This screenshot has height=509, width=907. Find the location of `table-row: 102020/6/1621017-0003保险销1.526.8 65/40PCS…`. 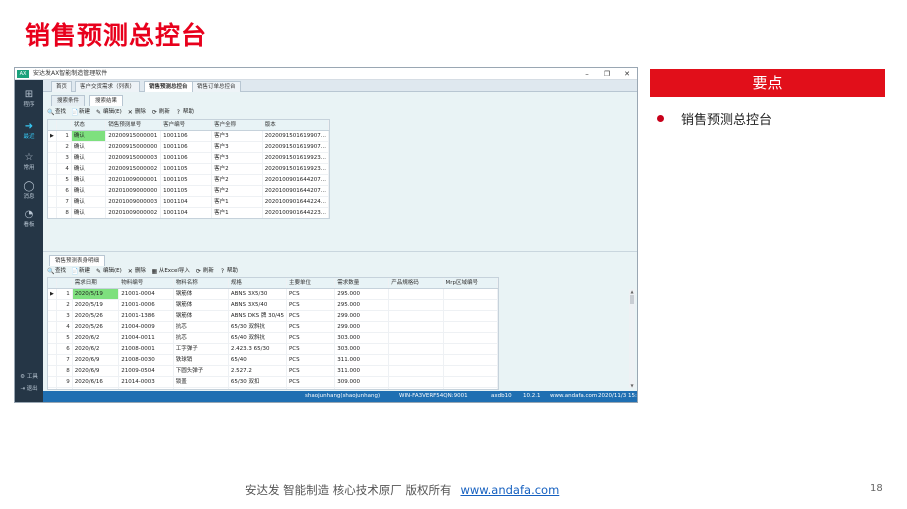

table-row: 102020/6/1621017-0003保险销1.526.8 65/40PCS… is located at coordinates (273, 388).